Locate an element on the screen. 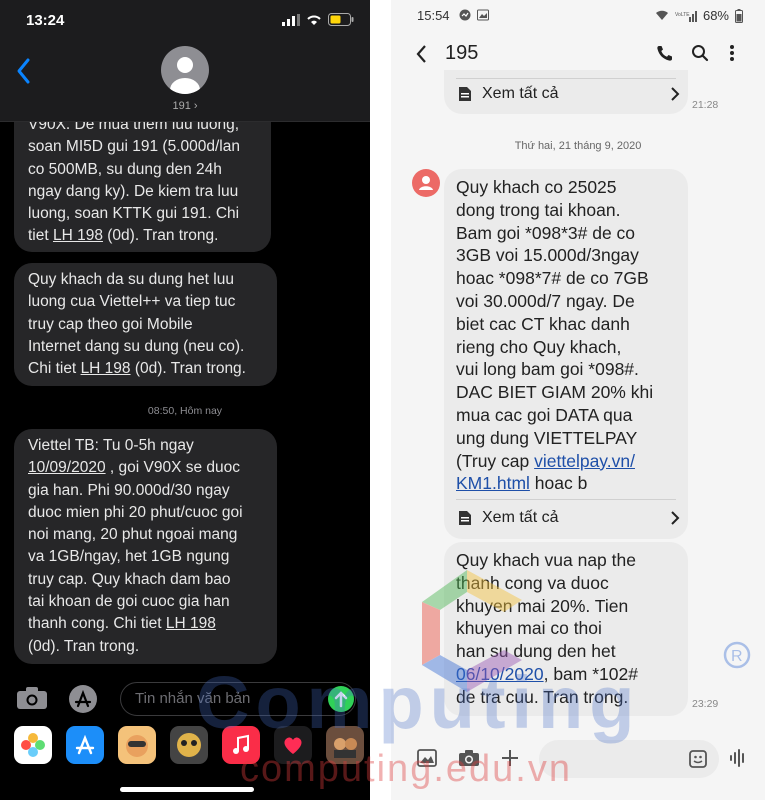 The height and width of the screenshot is (800, 765). text: , goi V90X se duoc is located at coordinates (172, 468).